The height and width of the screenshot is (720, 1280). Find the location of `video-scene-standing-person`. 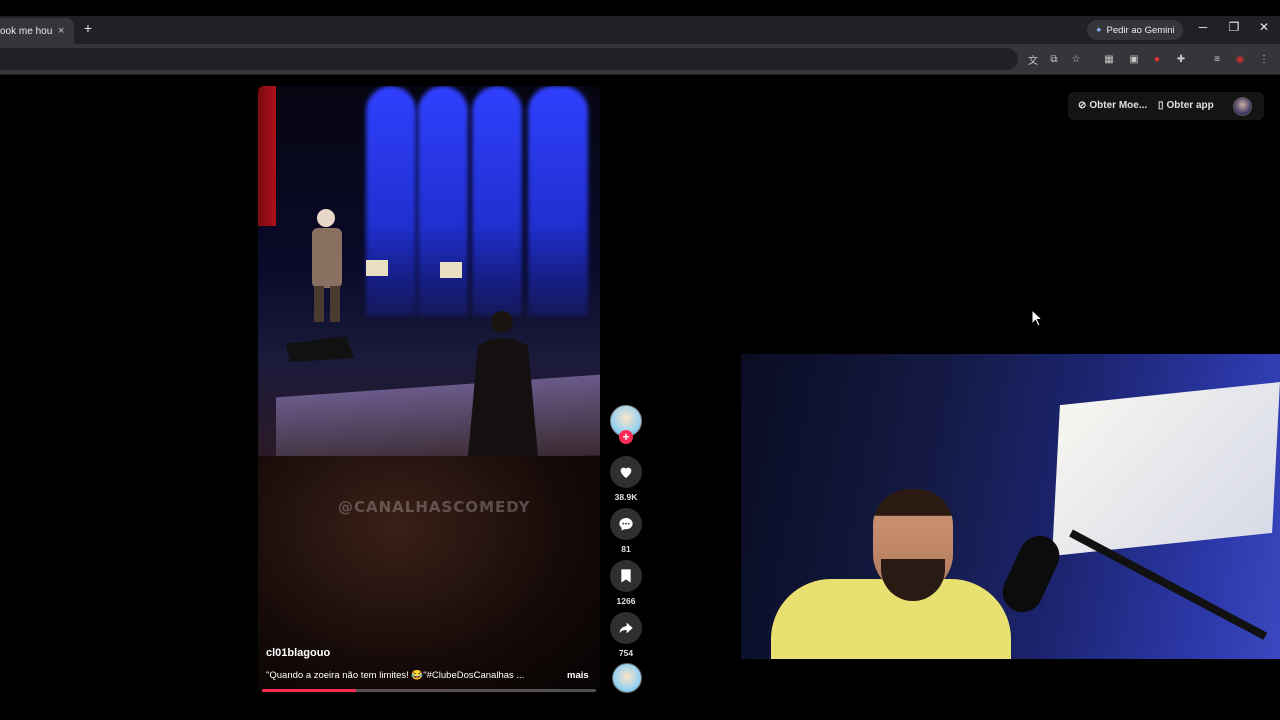

video-scene-standing-person is located at coordinates (503, 383).